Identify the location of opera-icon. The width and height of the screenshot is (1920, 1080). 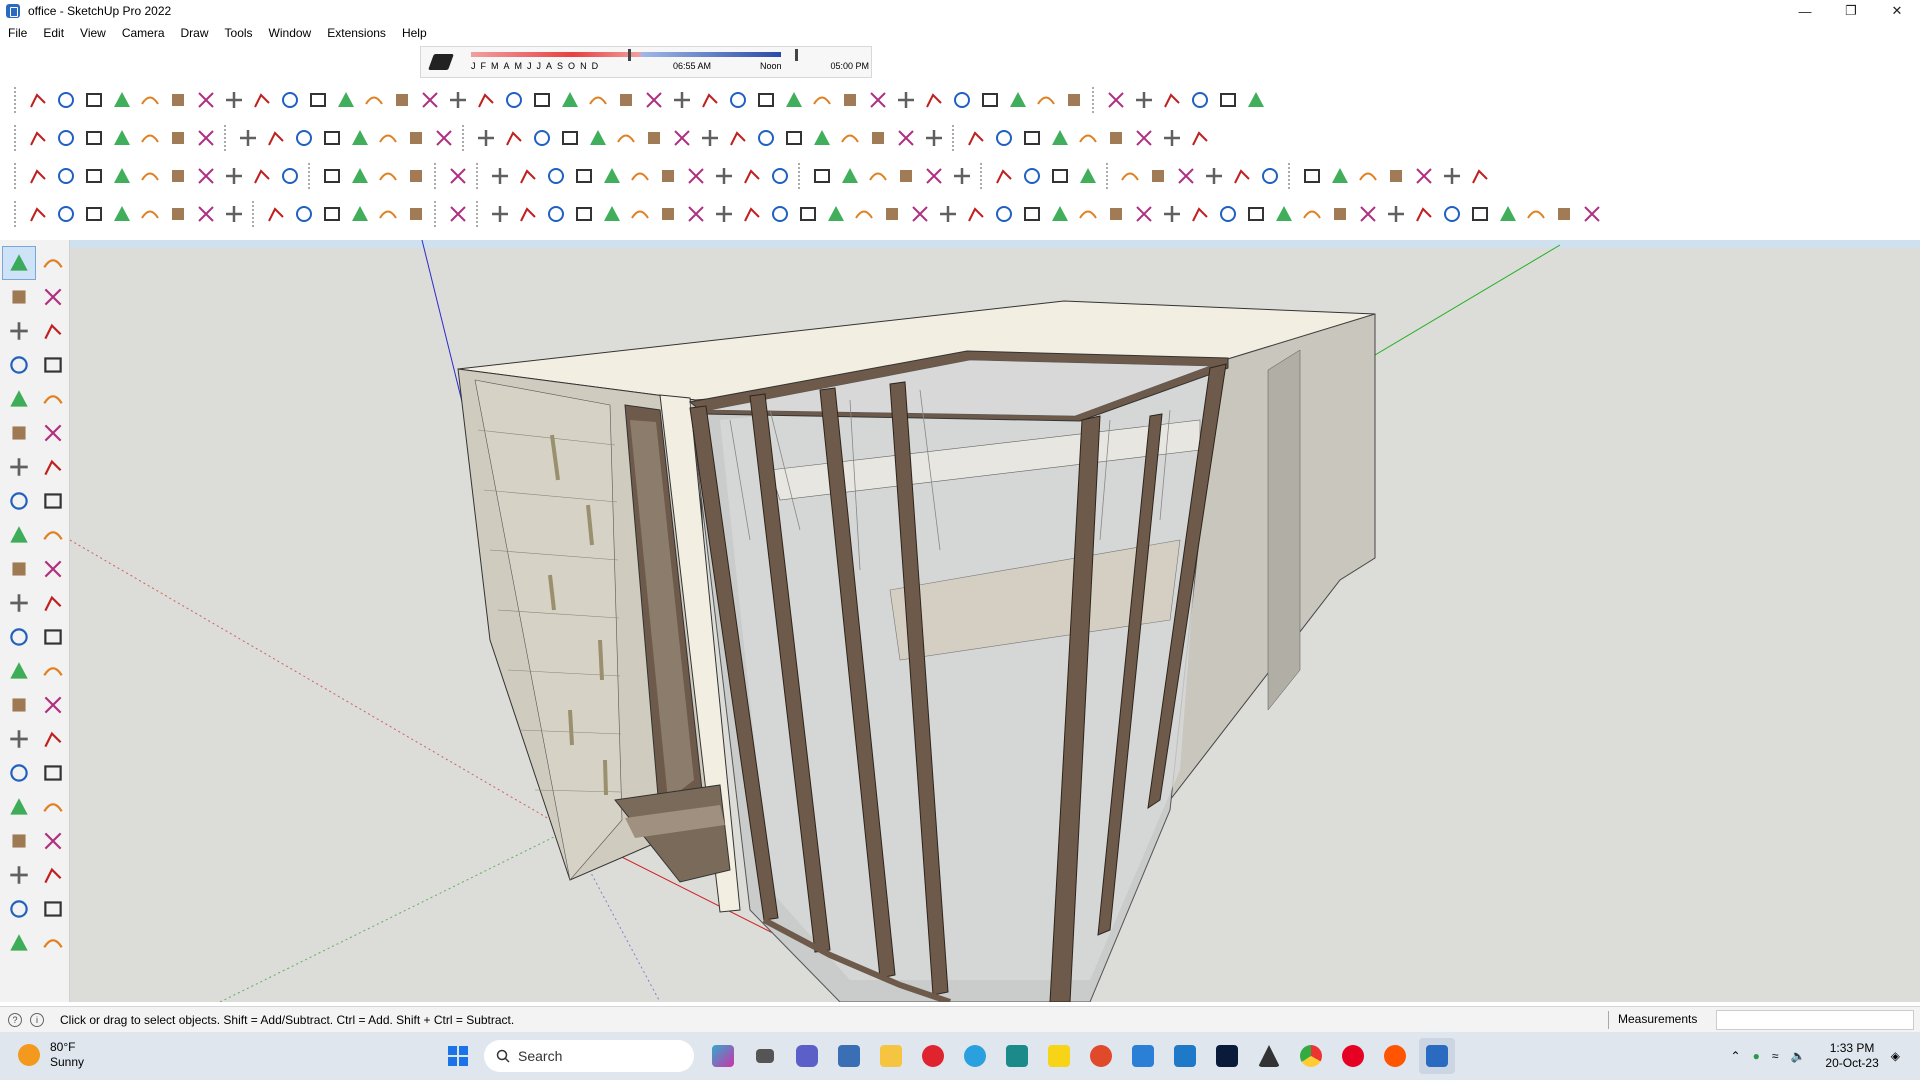
(933, 1056).